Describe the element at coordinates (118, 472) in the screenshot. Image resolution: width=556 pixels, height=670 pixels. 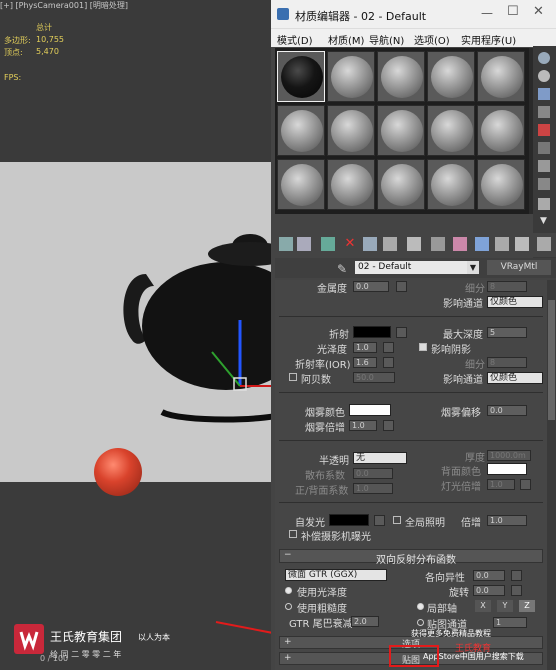
I see `sphere-object` at that location.